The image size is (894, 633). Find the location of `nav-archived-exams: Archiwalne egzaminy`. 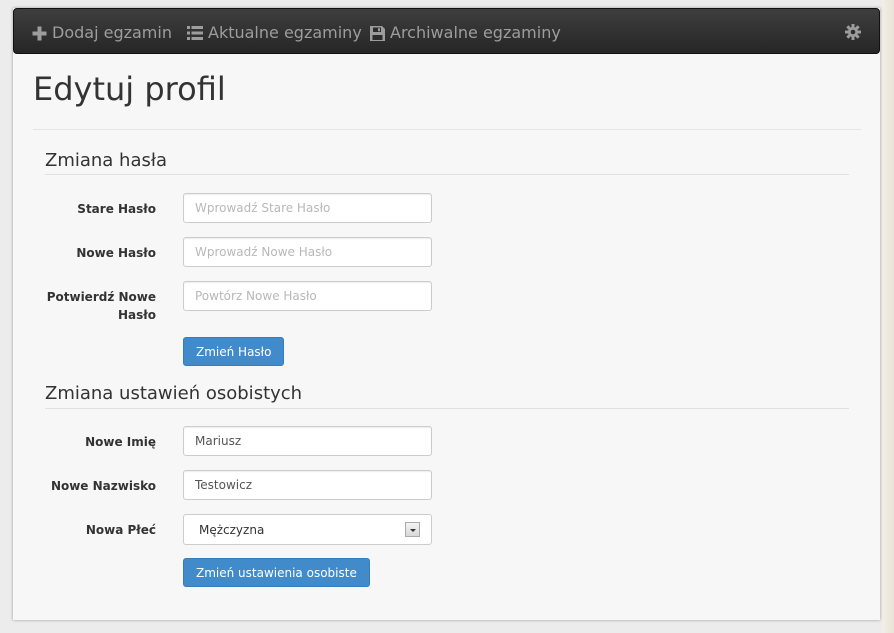

nav-archived-exams: Archiwalne egzaminy is located at coordinates (465, 33).